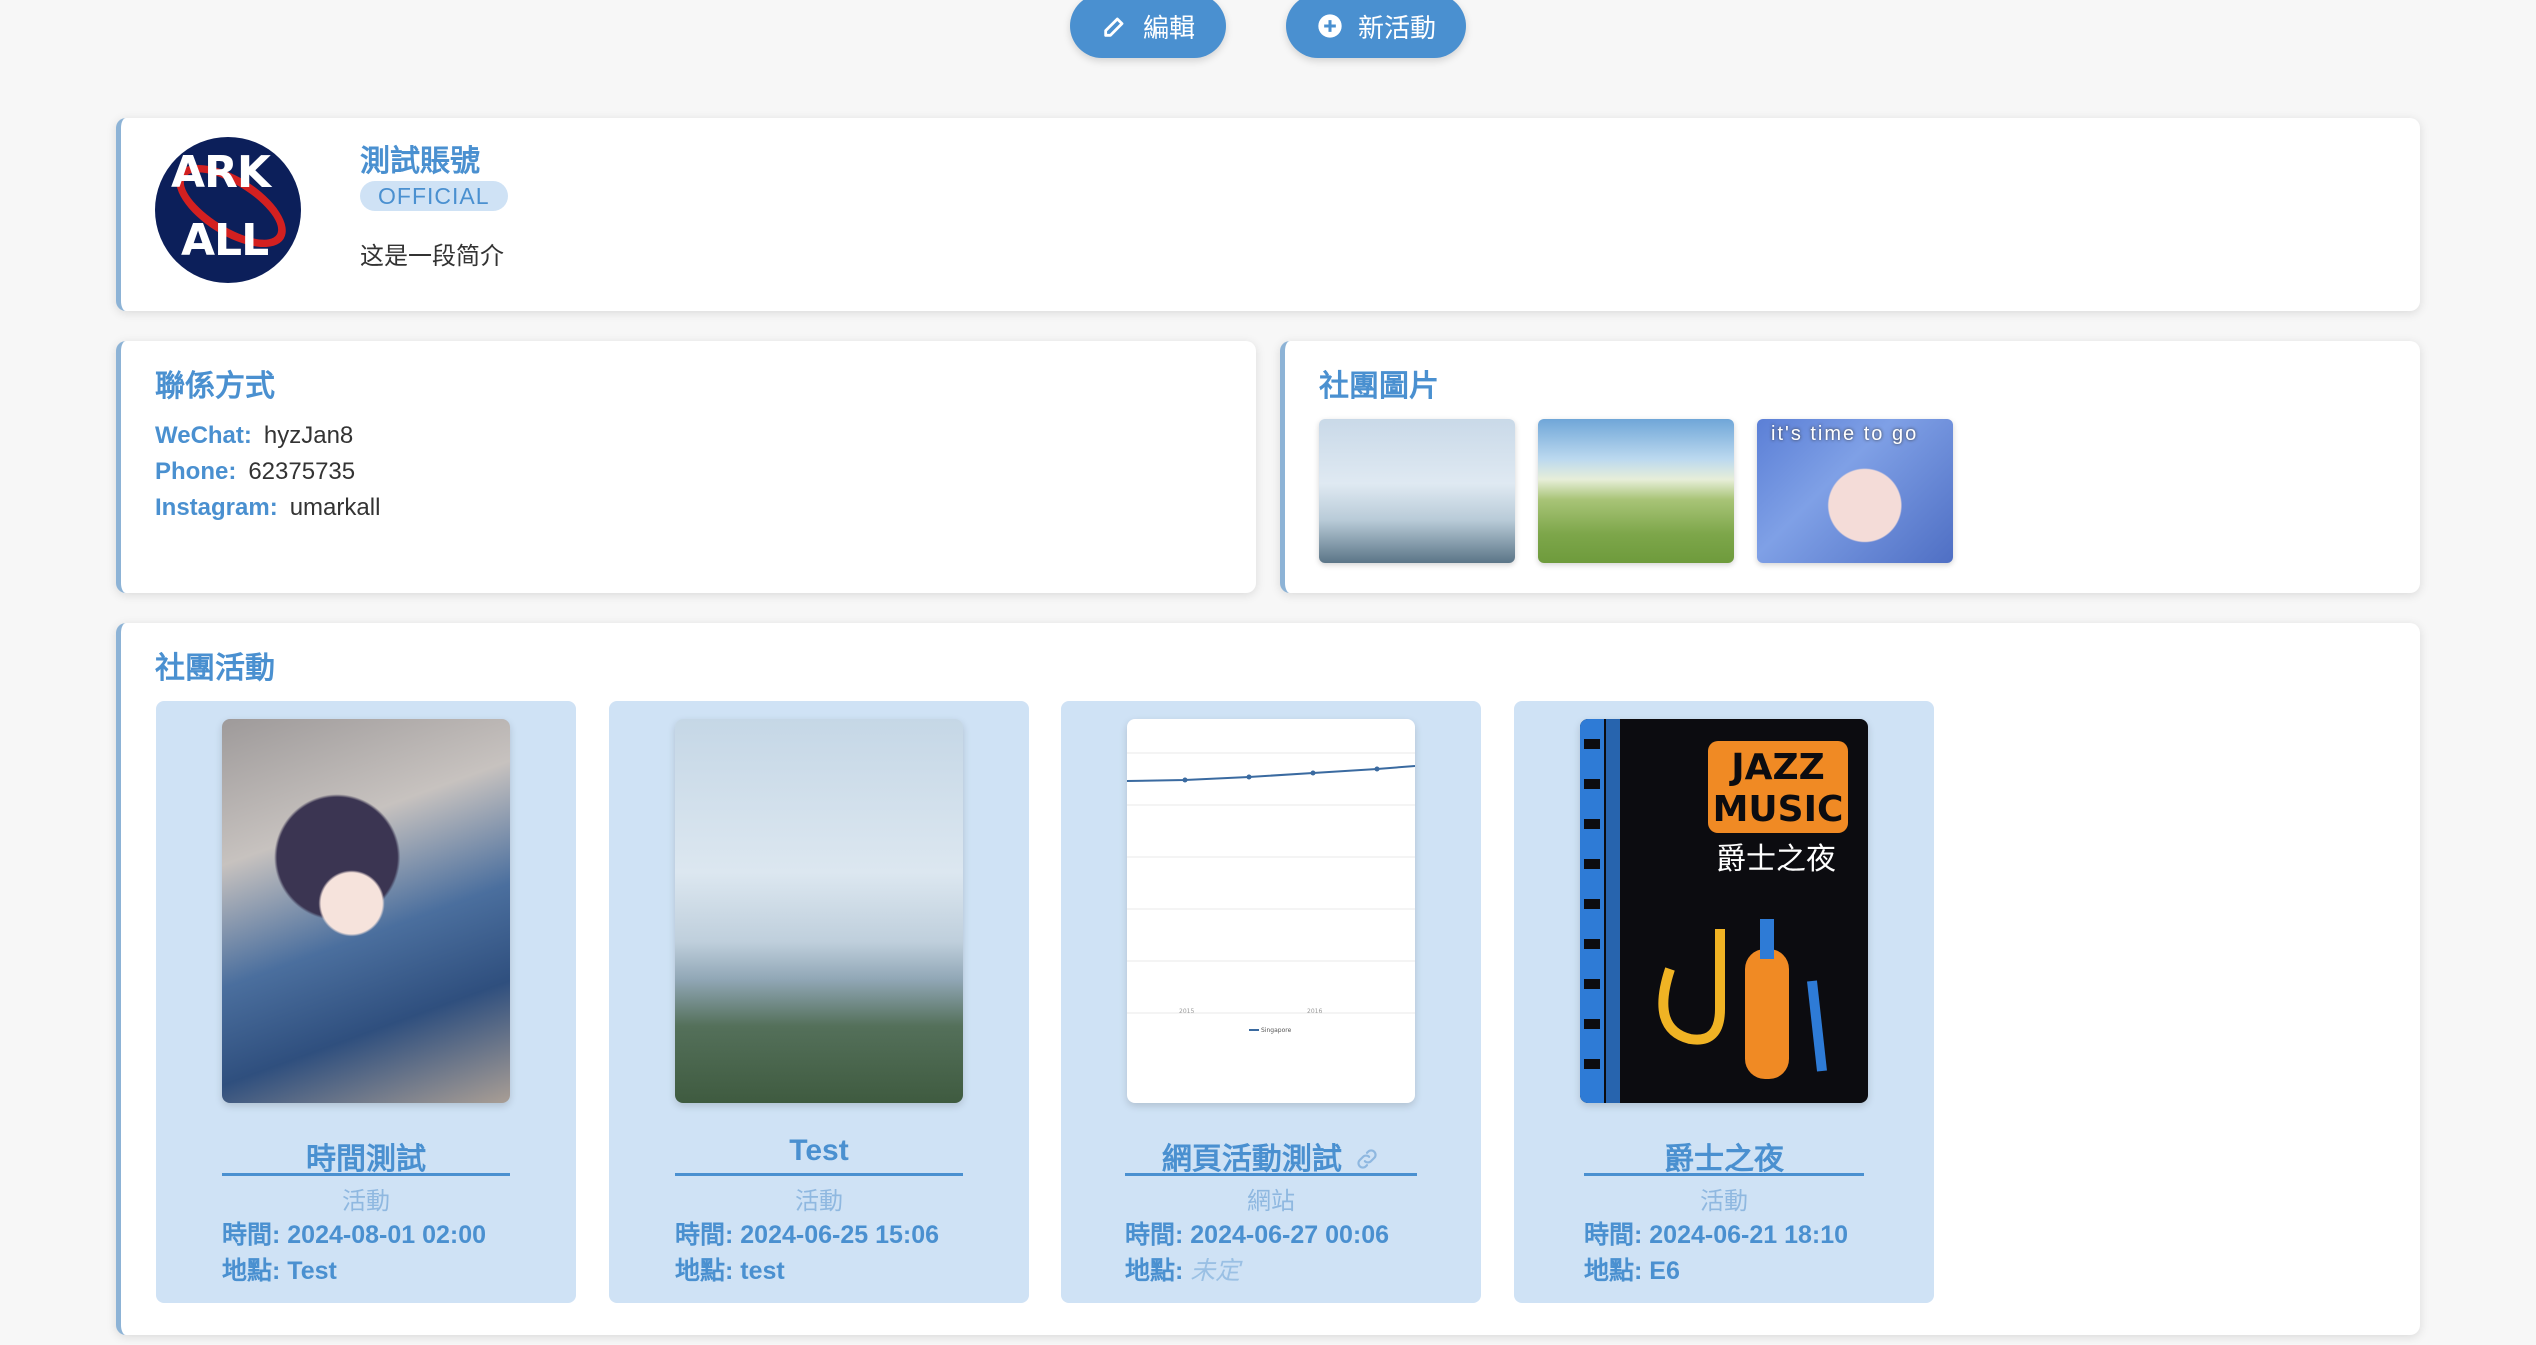  Describe the element at coordinates (1396, 27) in the screenshot. I see `new-event-button-label: 新活動` at that location.